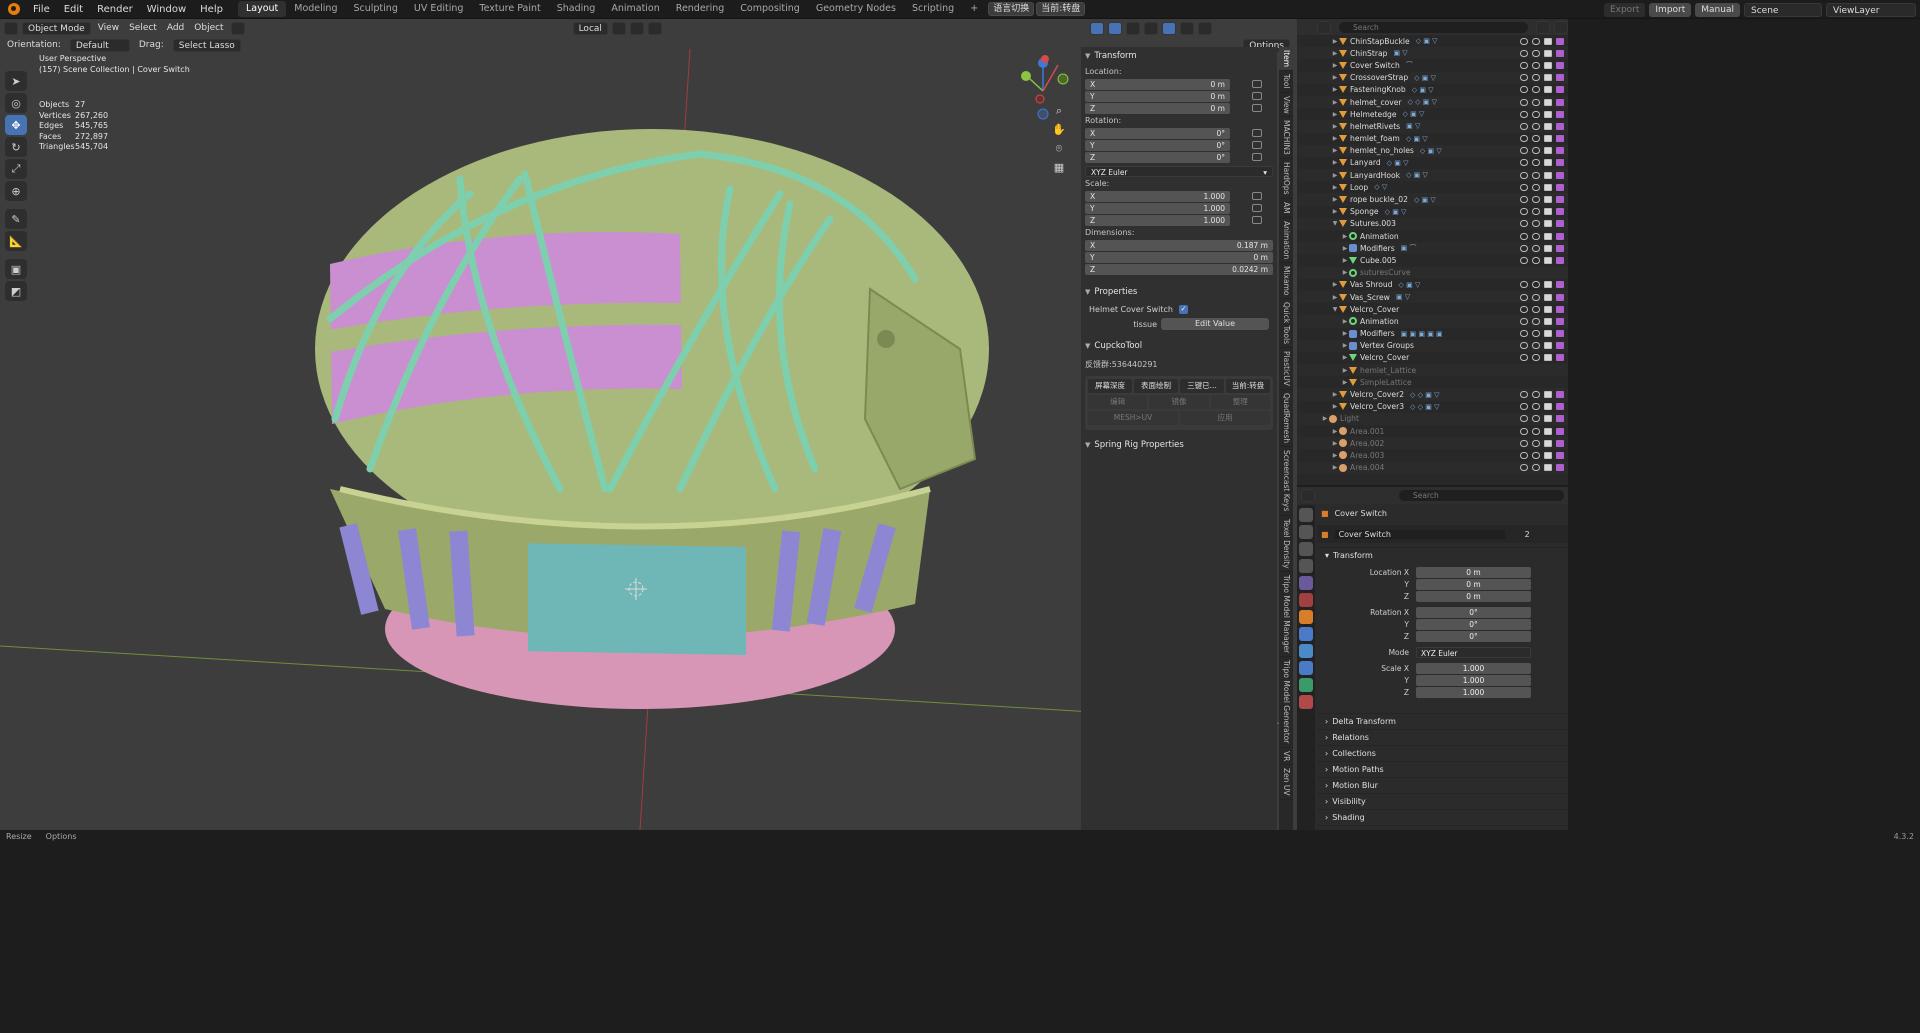 The height and width of the screenshot is (1033, 1920). Describe the element at coordinates (1442, 721) in the screenshot. I see `panel-delta-transform: › Delta Transform` at that location.